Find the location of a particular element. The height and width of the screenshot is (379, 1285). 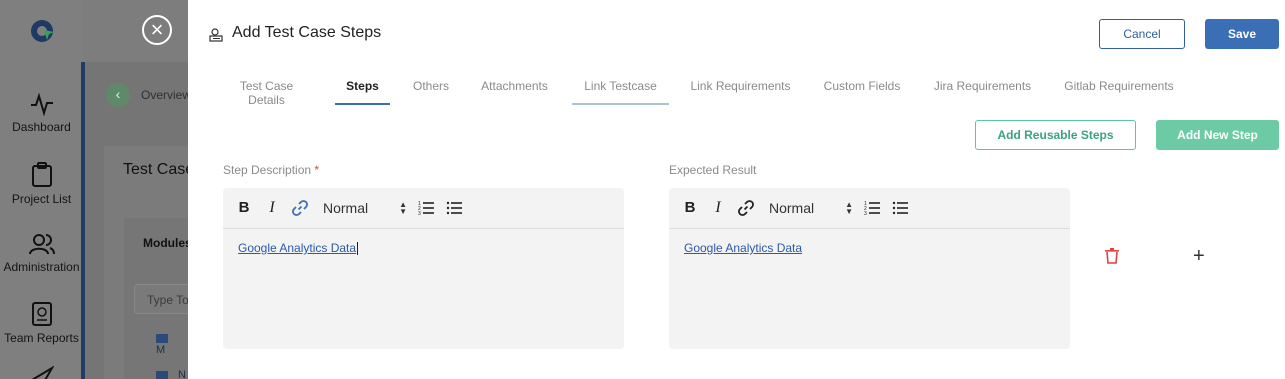

step-description-link: Google Analytics Data is located at coordinates (297, 248).